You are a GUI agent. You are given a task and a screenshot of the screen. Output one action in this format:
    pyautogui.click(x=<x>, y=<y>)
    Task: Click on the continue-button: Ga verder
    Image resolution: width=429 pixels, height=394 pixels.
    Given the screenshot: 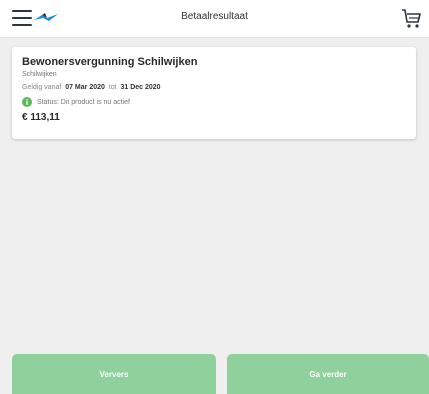 What is the action you would take?
    pyautogui.click(x=328, y=374)
    